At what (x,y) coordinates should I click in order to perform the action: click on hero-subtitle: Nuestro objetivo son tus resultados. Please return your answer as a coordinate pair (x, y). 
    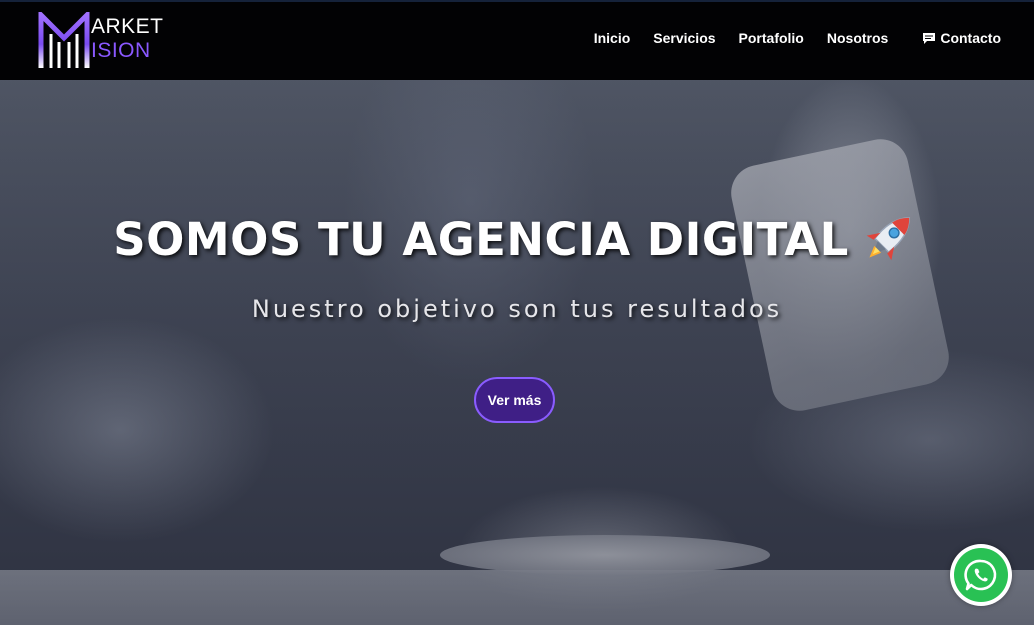
    Looking at the image, I should click on (517, 309).